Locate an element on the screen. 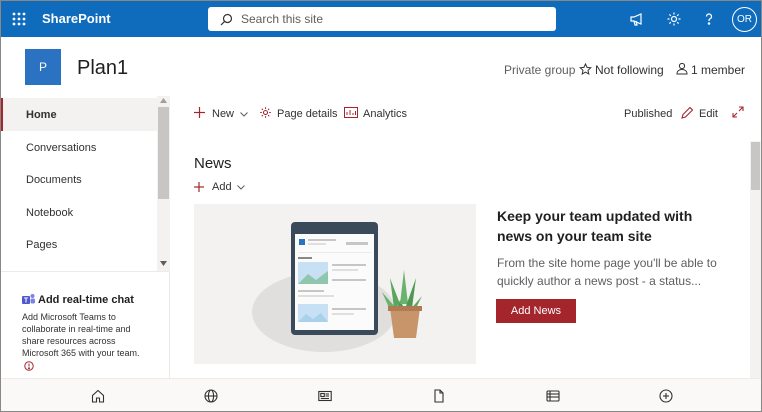  gear-icon is located at coordinates (674, 19).